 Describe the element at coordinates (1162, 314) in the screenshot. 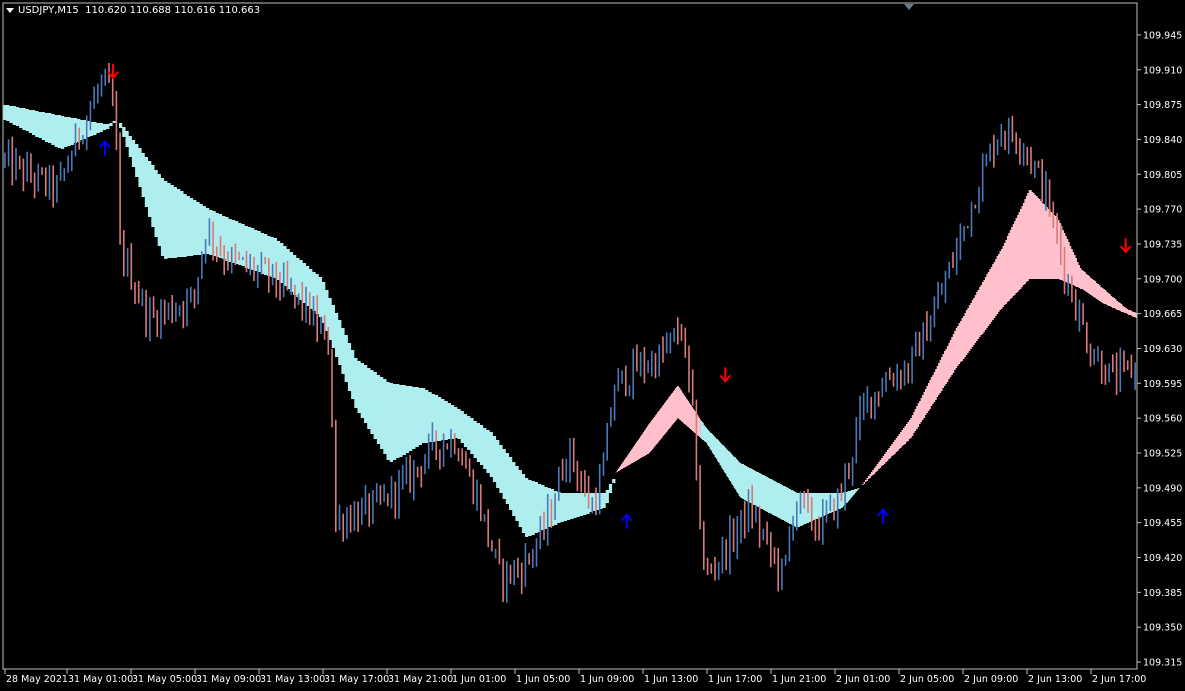

I see `y-tick-label: 109.665` at that location.